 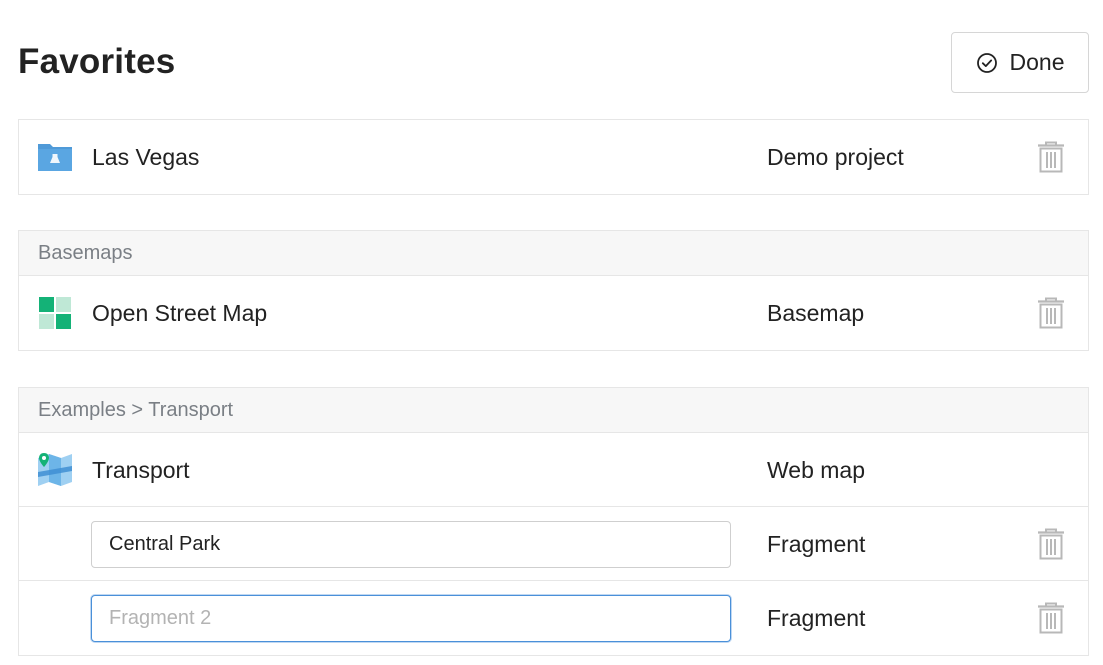 What do you see at coordinates (1037, 62) in the screenshot?
I see `done-button-label: Done` at bounding box center [1037, 62].